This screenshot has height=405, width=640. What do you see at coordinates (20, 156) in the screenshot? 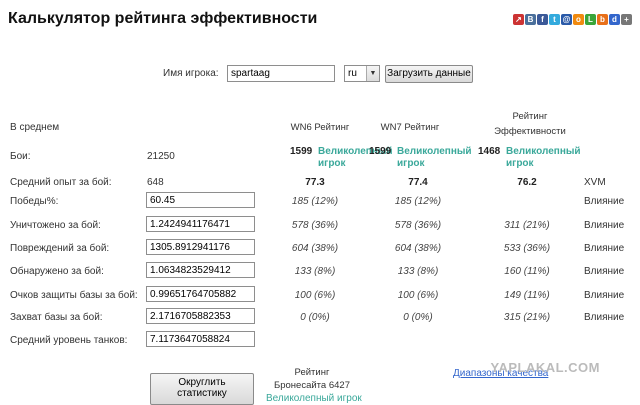
I see `battles-label: Бои:` at bounding box center [20, 156].